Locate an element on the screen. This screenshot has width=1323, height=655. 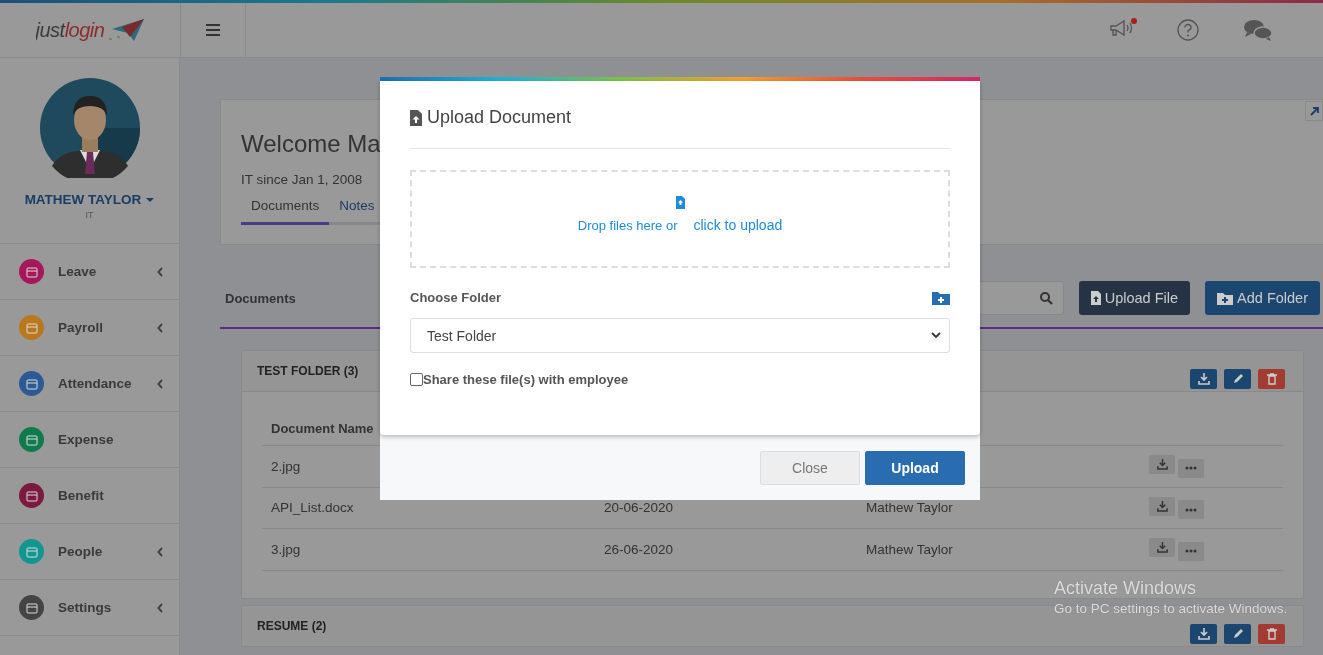
drop-zone: Drop files here or click to upload is located at coordinates (680, 219).